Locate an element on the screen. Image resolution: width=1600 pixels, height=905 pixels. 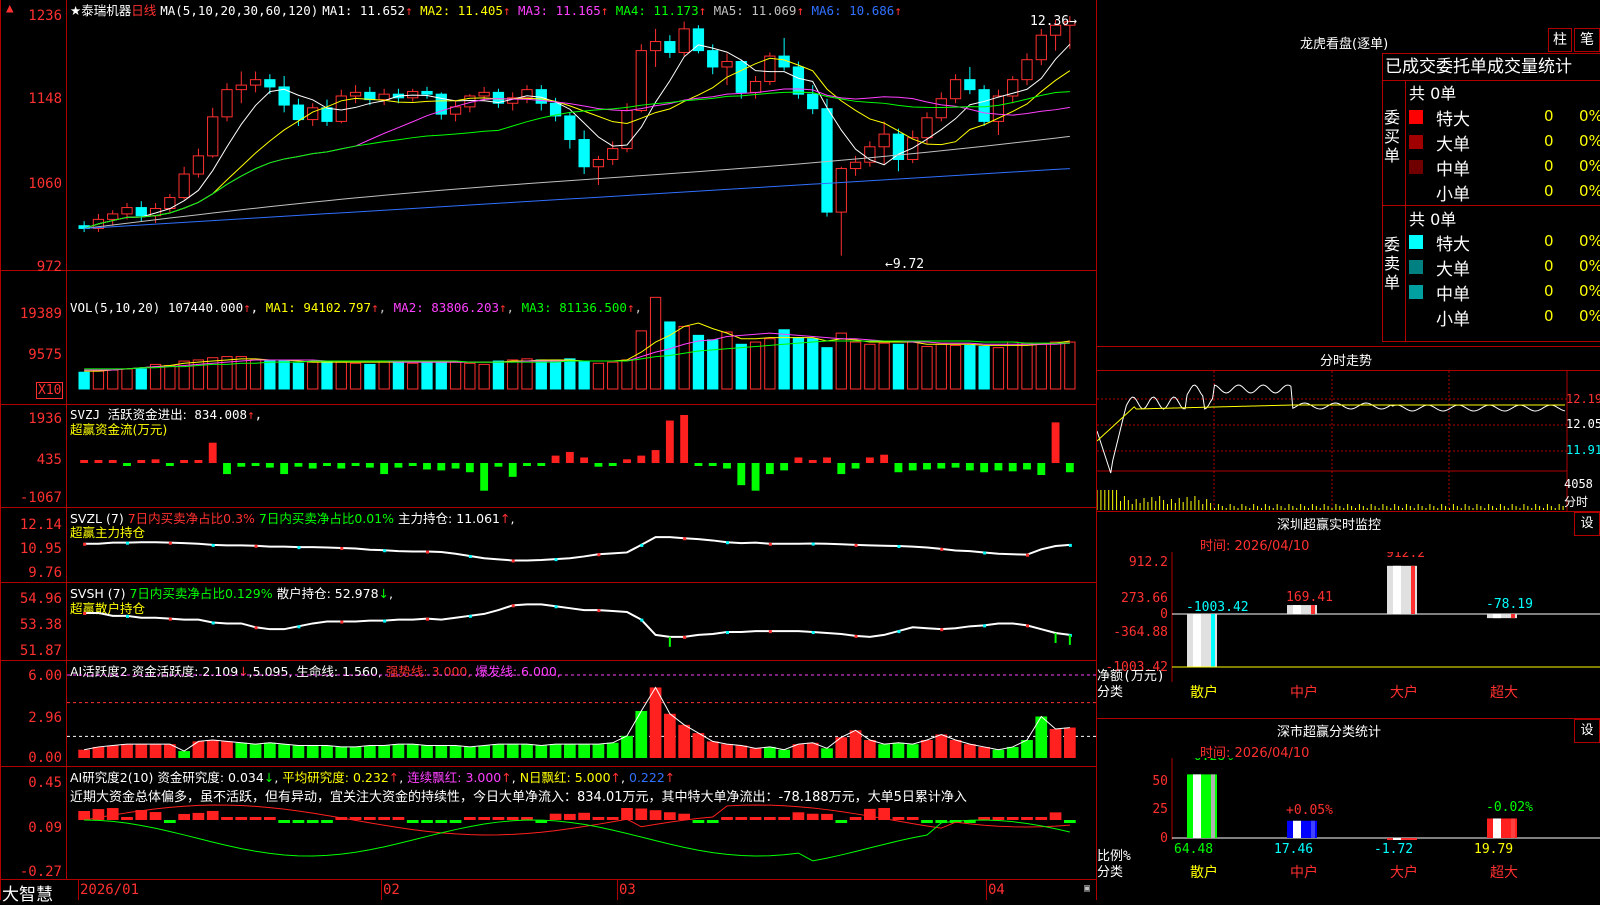
activity-chart is located at coordinates (581, 713).